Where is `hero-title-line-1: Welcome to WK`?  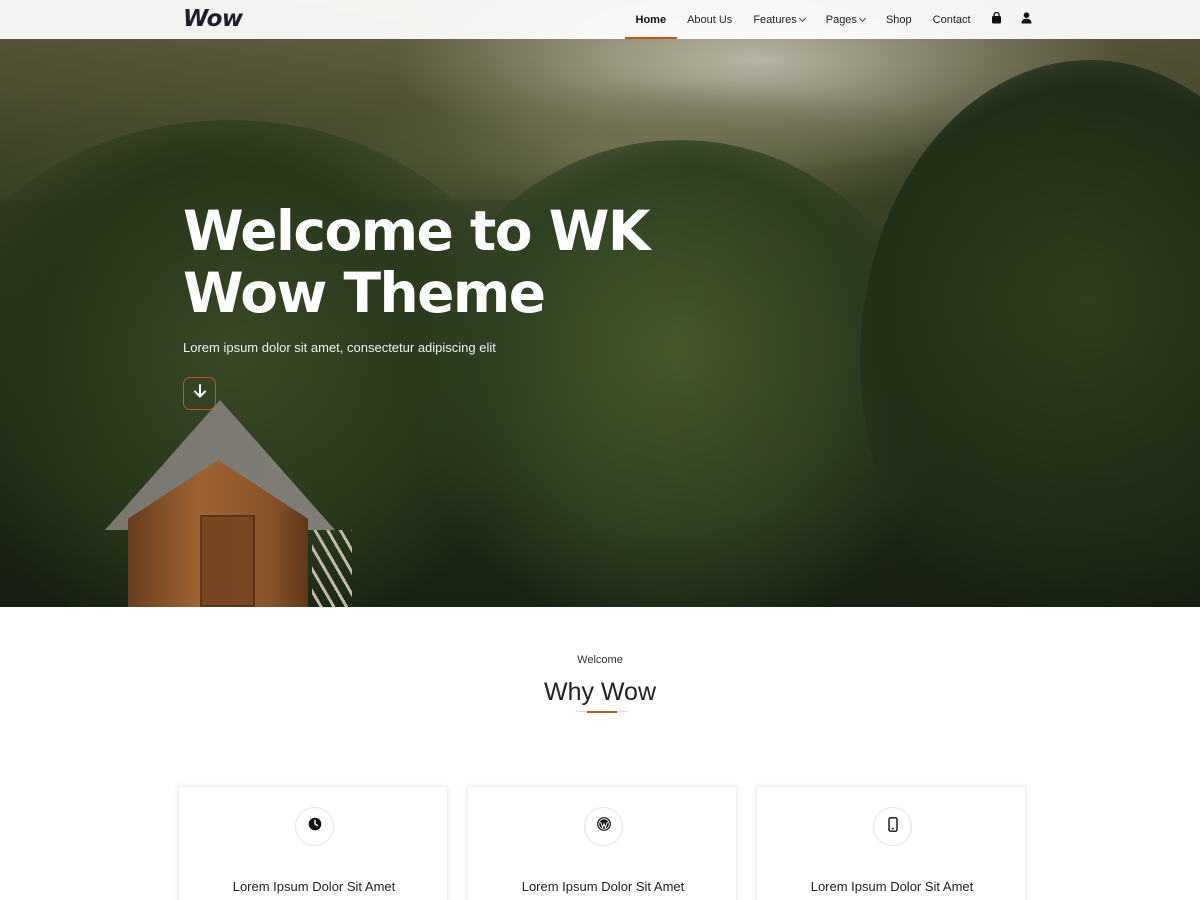 hero-title-line-1: Welcome to WK is located at coordinates (417, 231).